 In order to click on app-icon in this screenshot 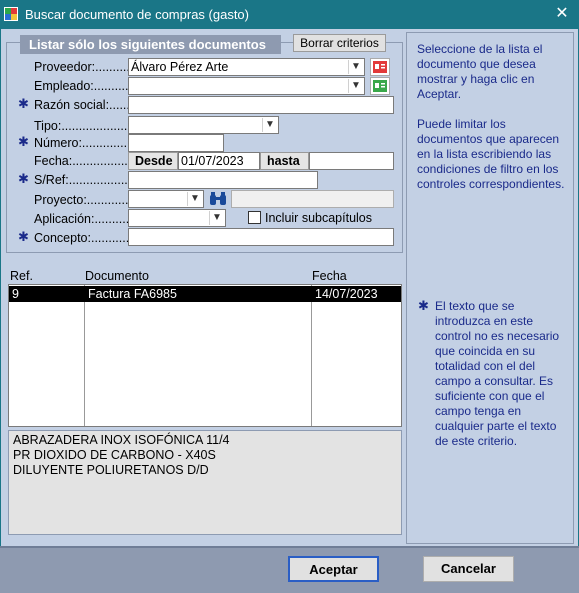, I will do `click(11, 14)`.